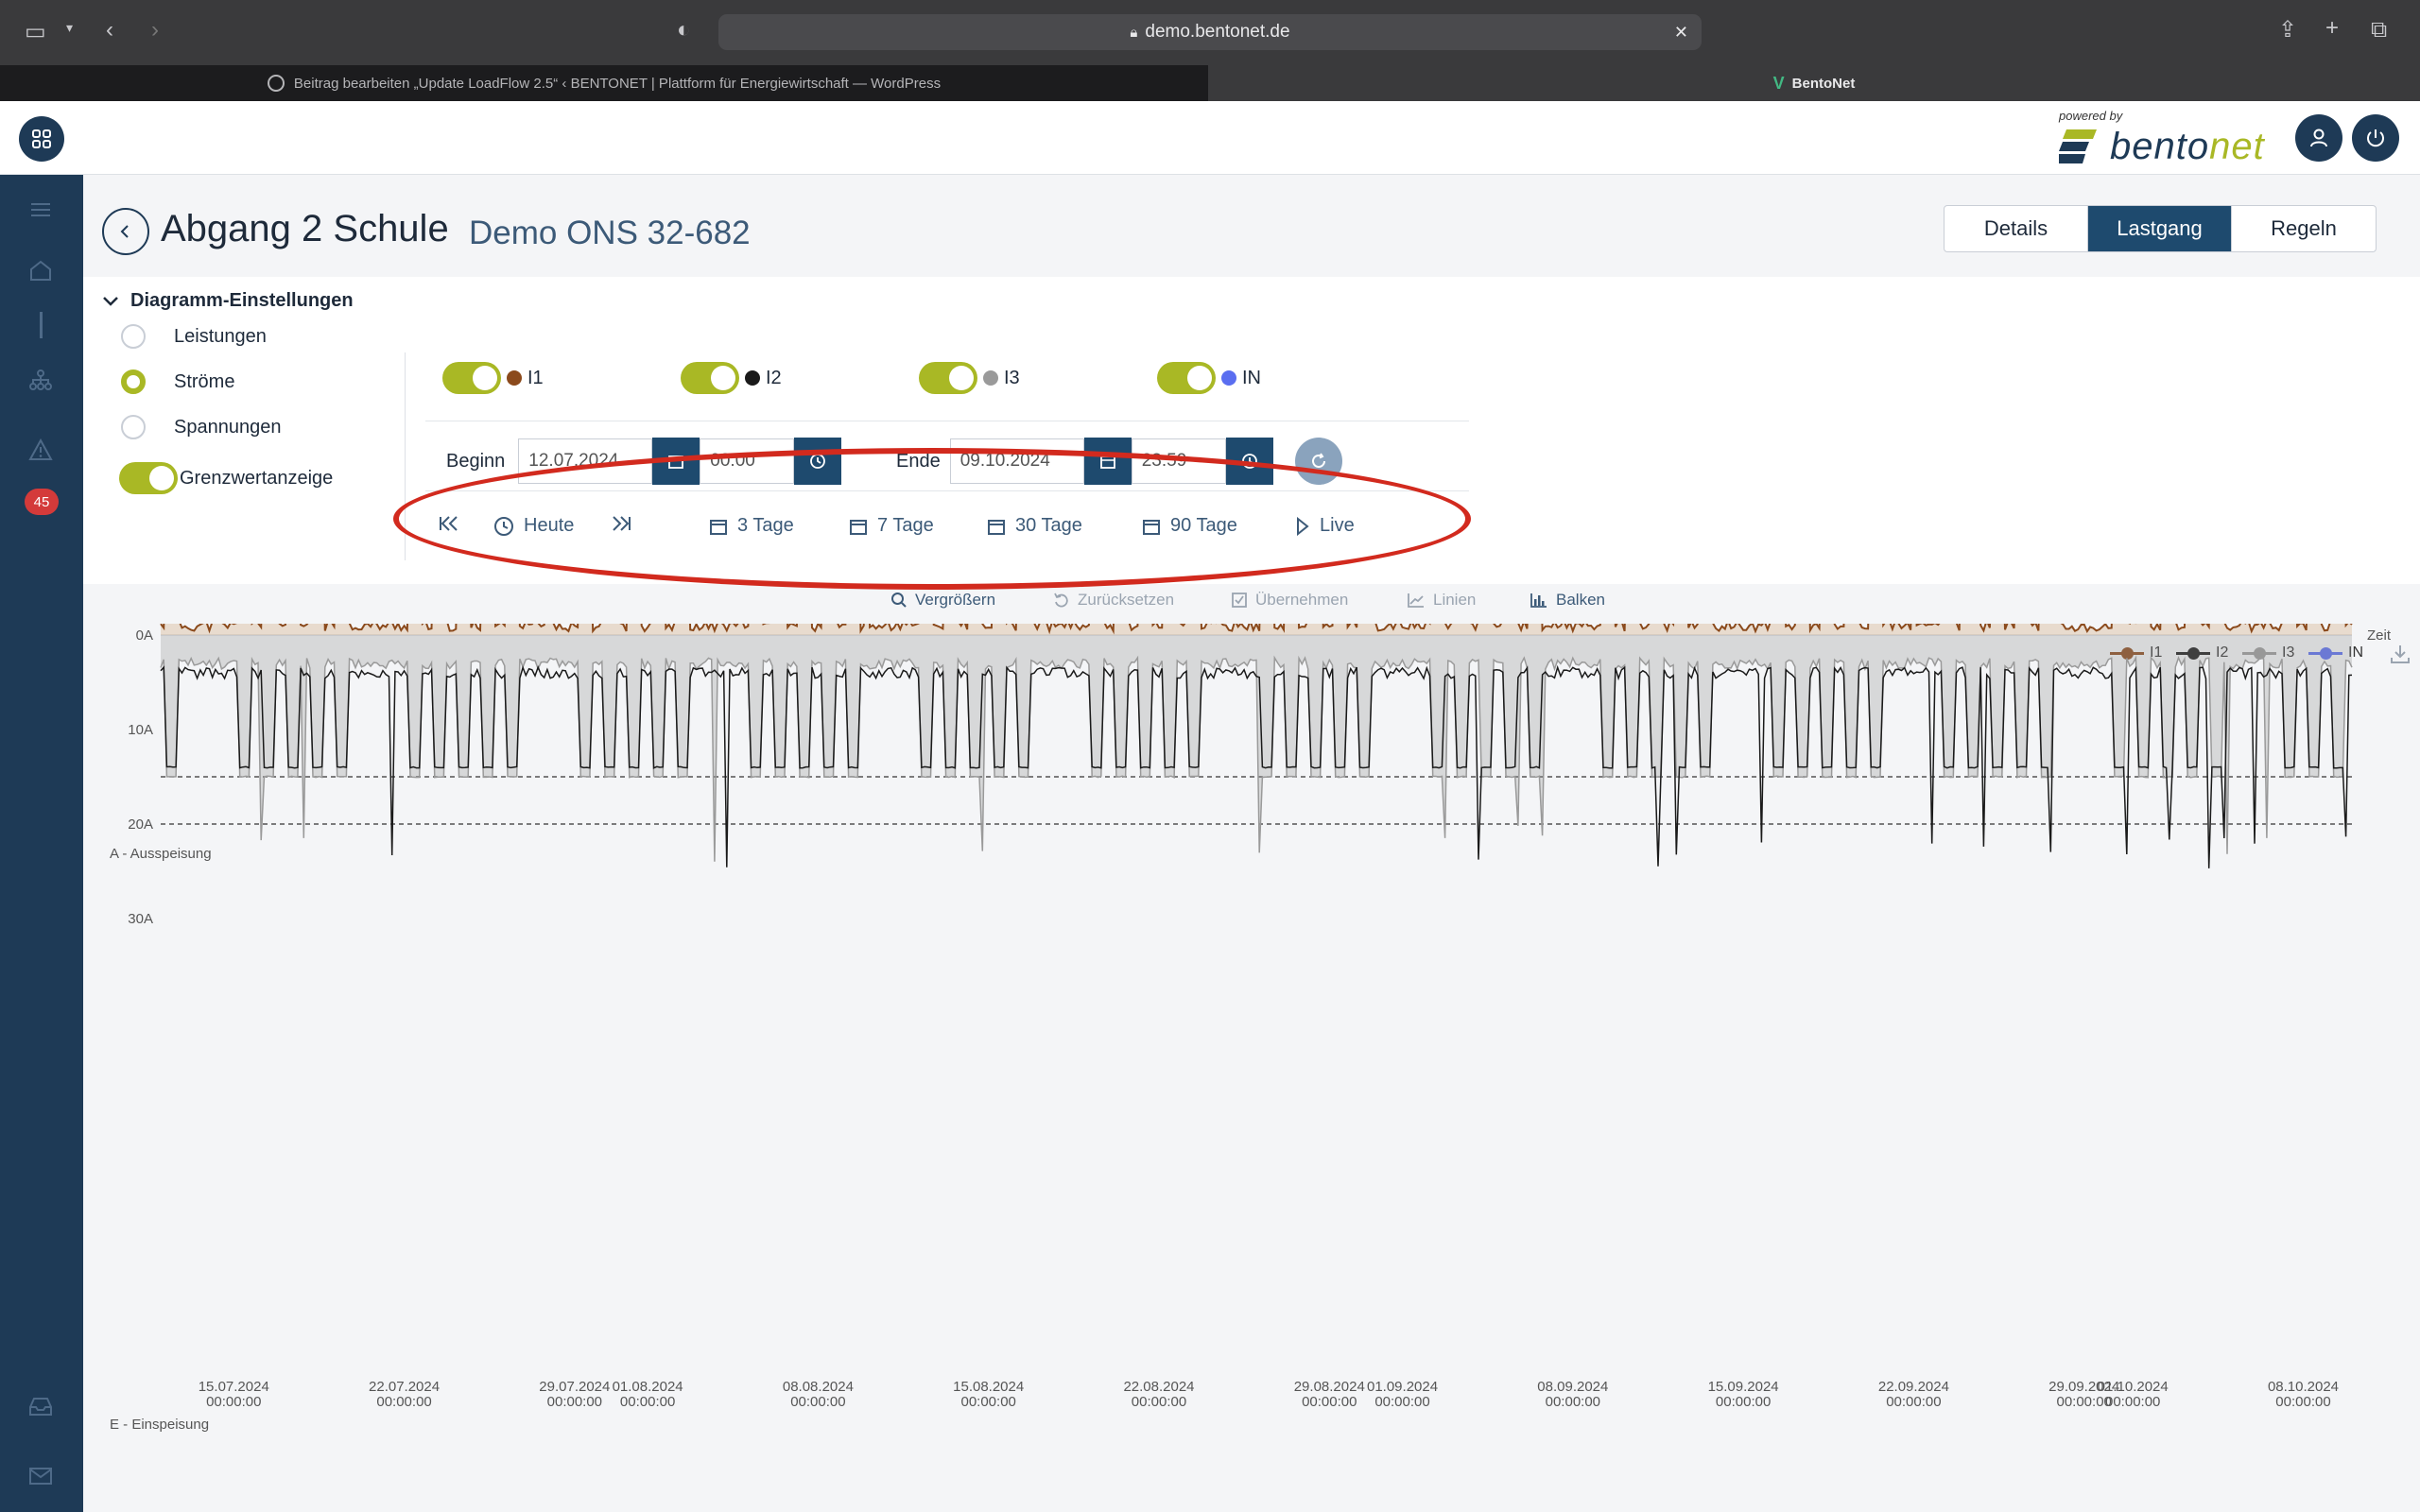 The image size is (2420, 1512). What do you see at coordinates (40, 1476) in the screenshot?
I see `mail-icon` at bounding box center [40, 1476].